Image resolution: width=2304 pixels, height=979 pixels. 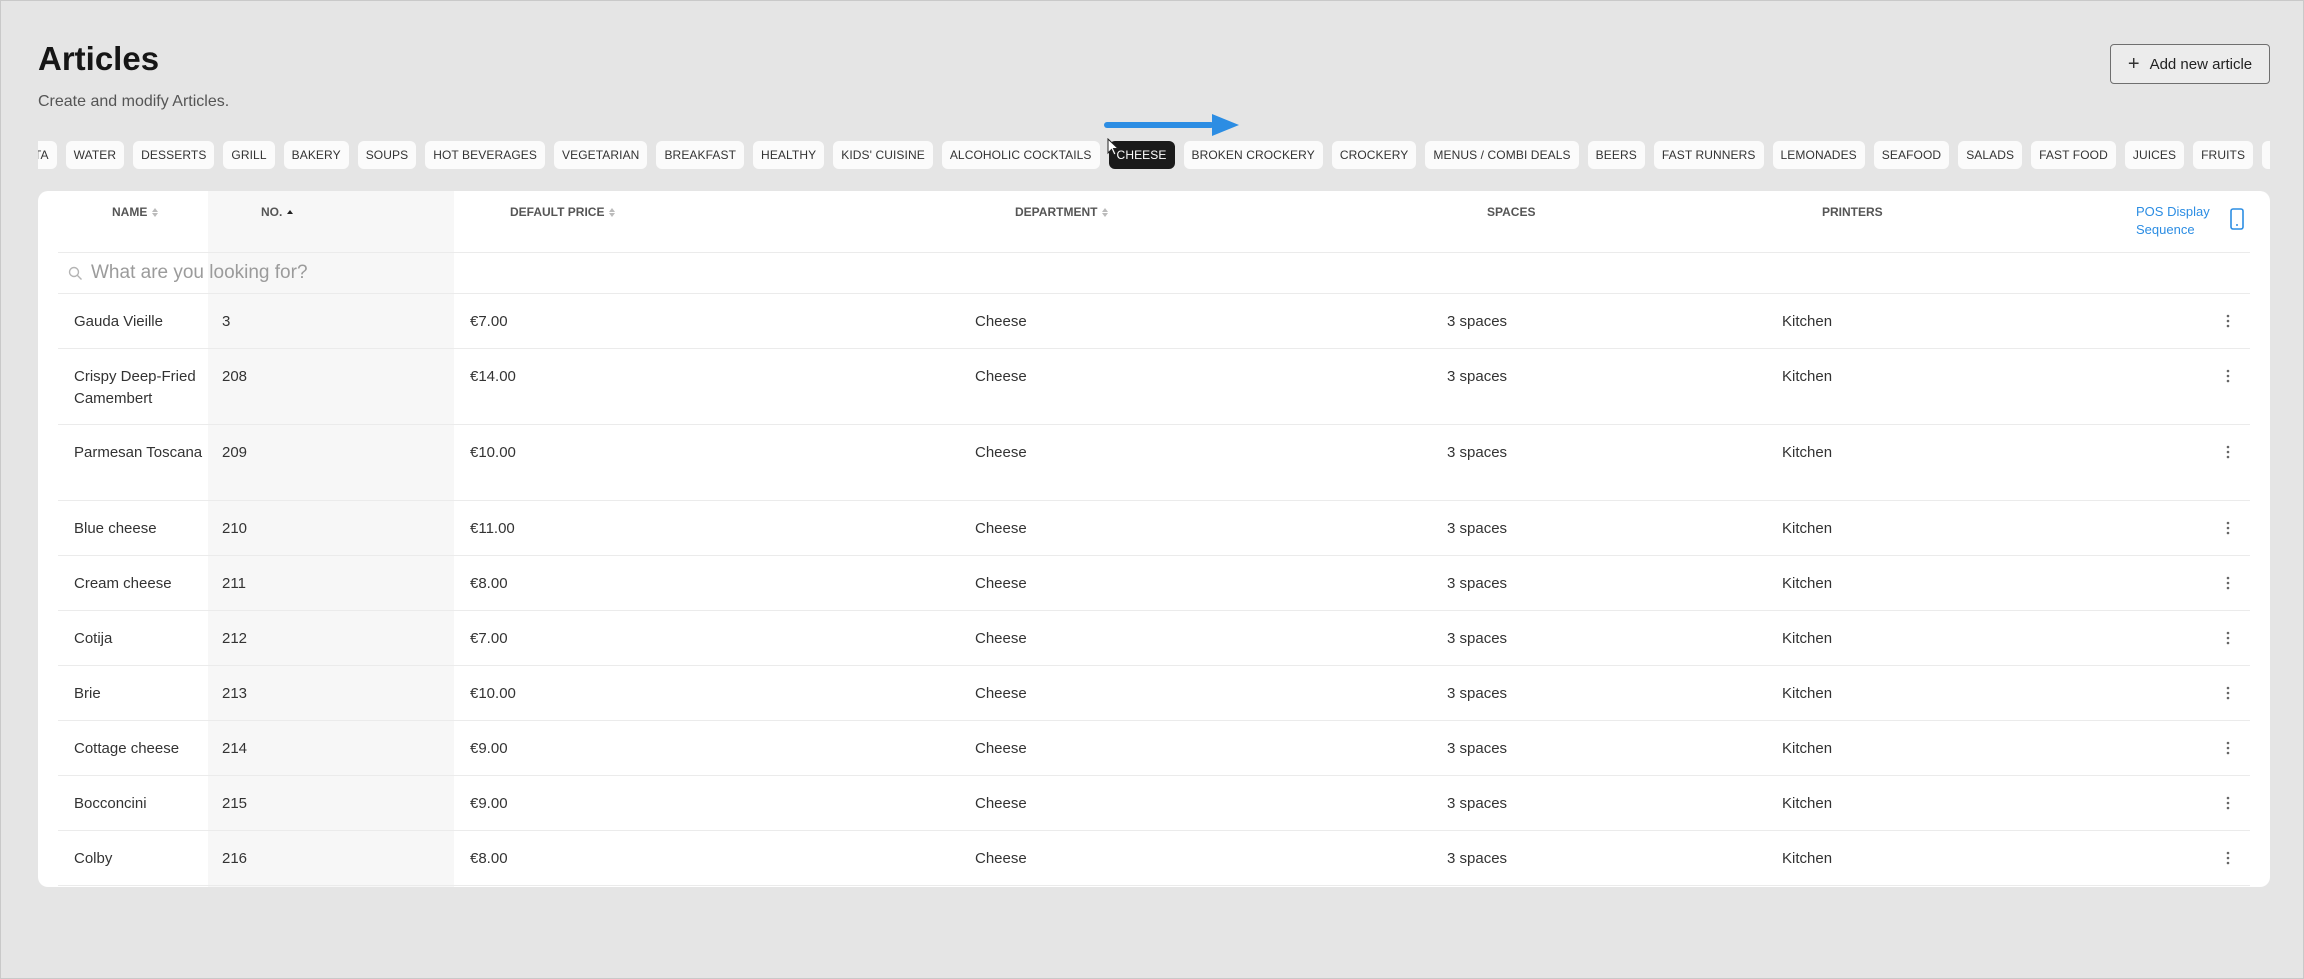 What do you see at coordinates (1990, 155) in the screenshot?
I see `category-chip: SALADS` at bounding box center [1990, 155].